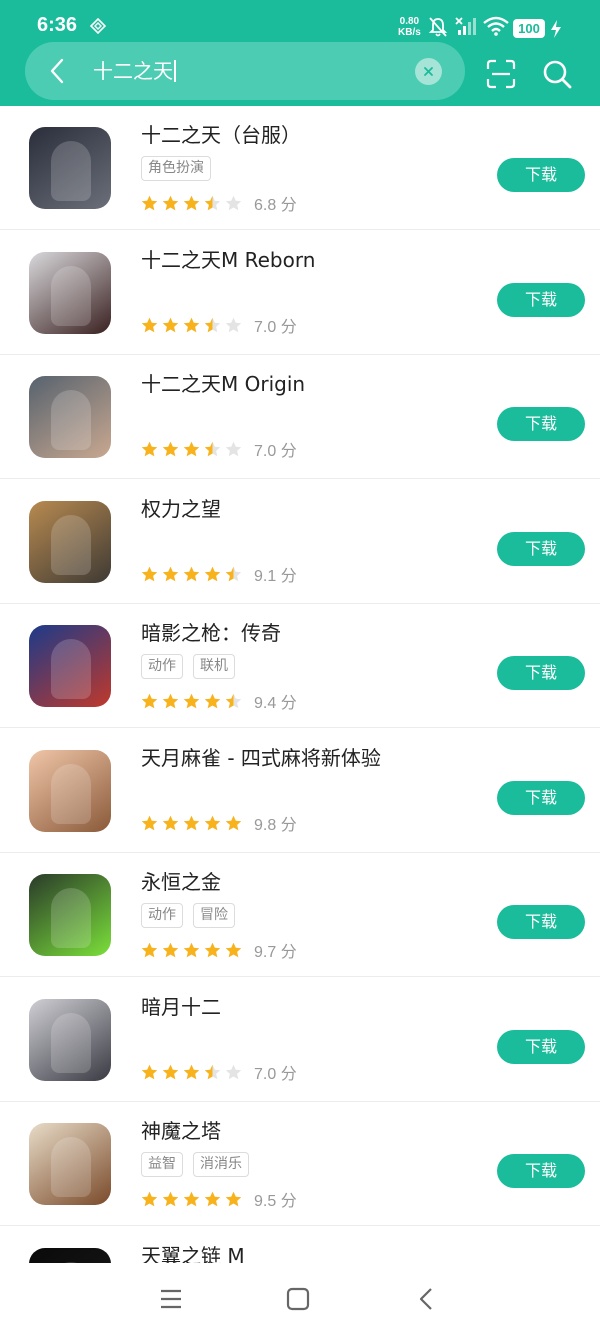 This screenshot has height=1333, width=600. I want to click on category-tag: 角色扮演, so click(176, 168).